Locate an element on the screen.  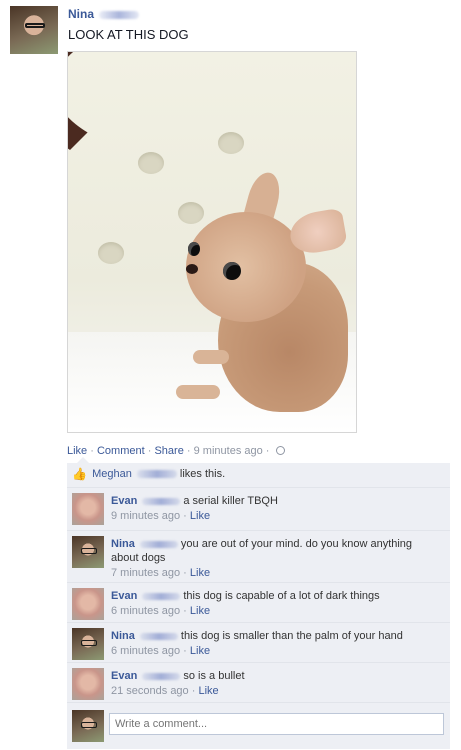
comment-meta: 9 minutes ago · Like is located at coordinates (161, 516).